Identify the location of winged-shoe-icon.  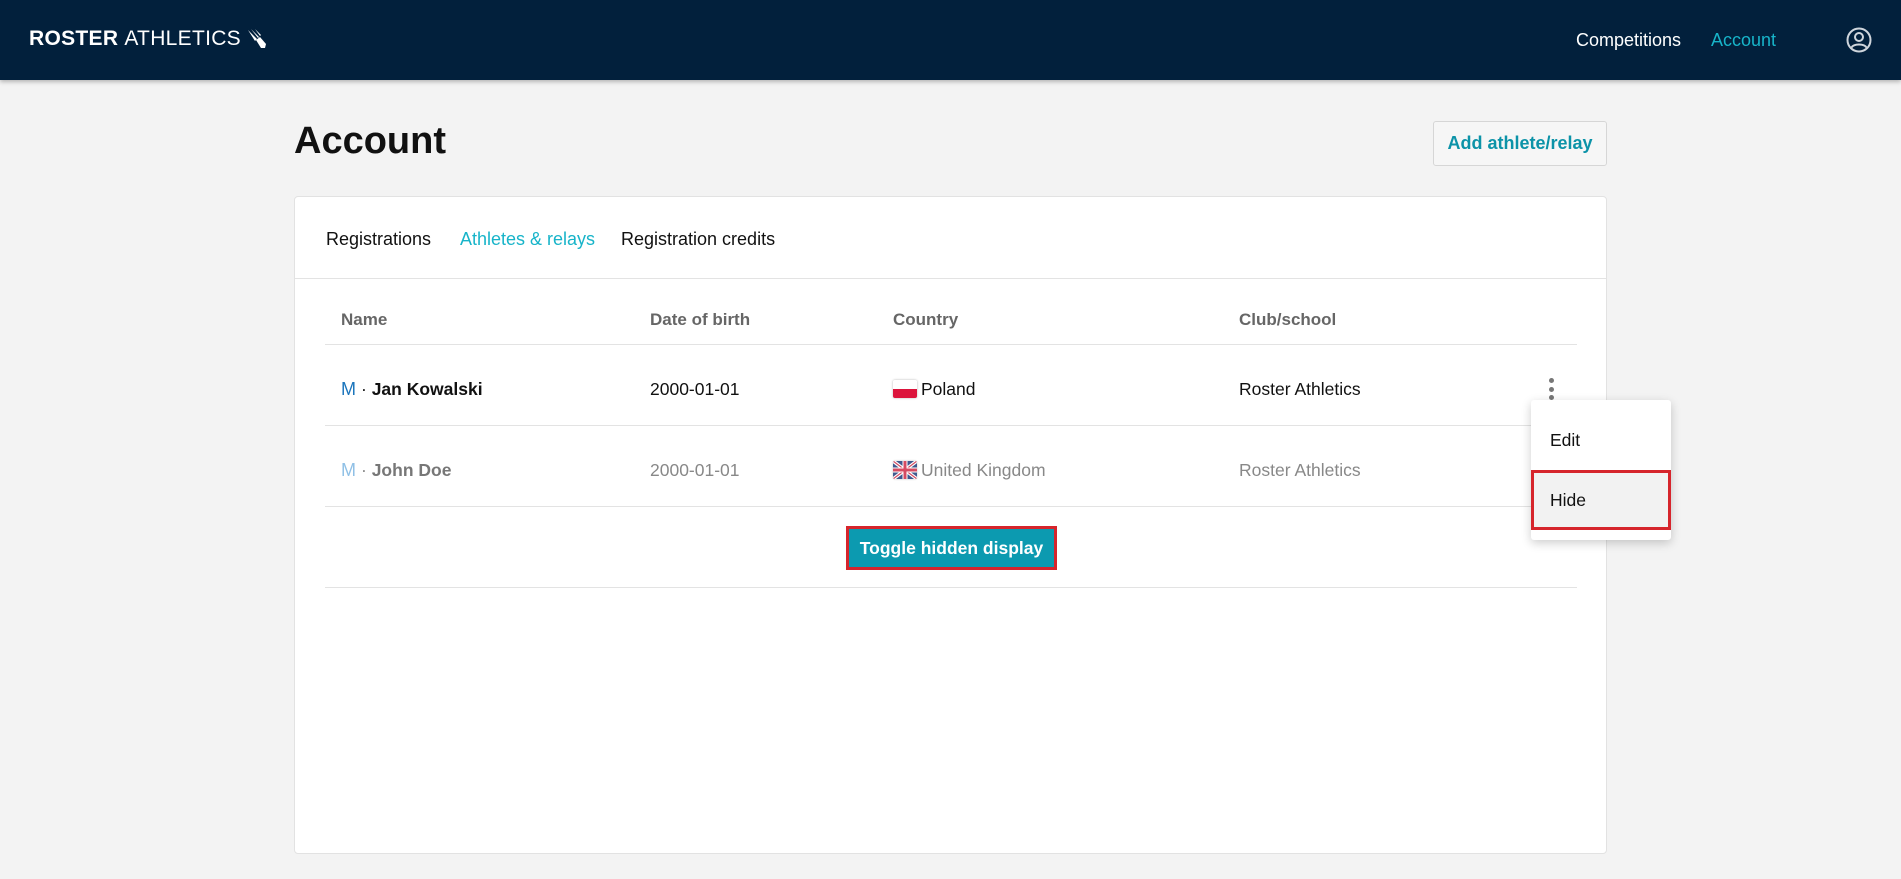
(256, 38).